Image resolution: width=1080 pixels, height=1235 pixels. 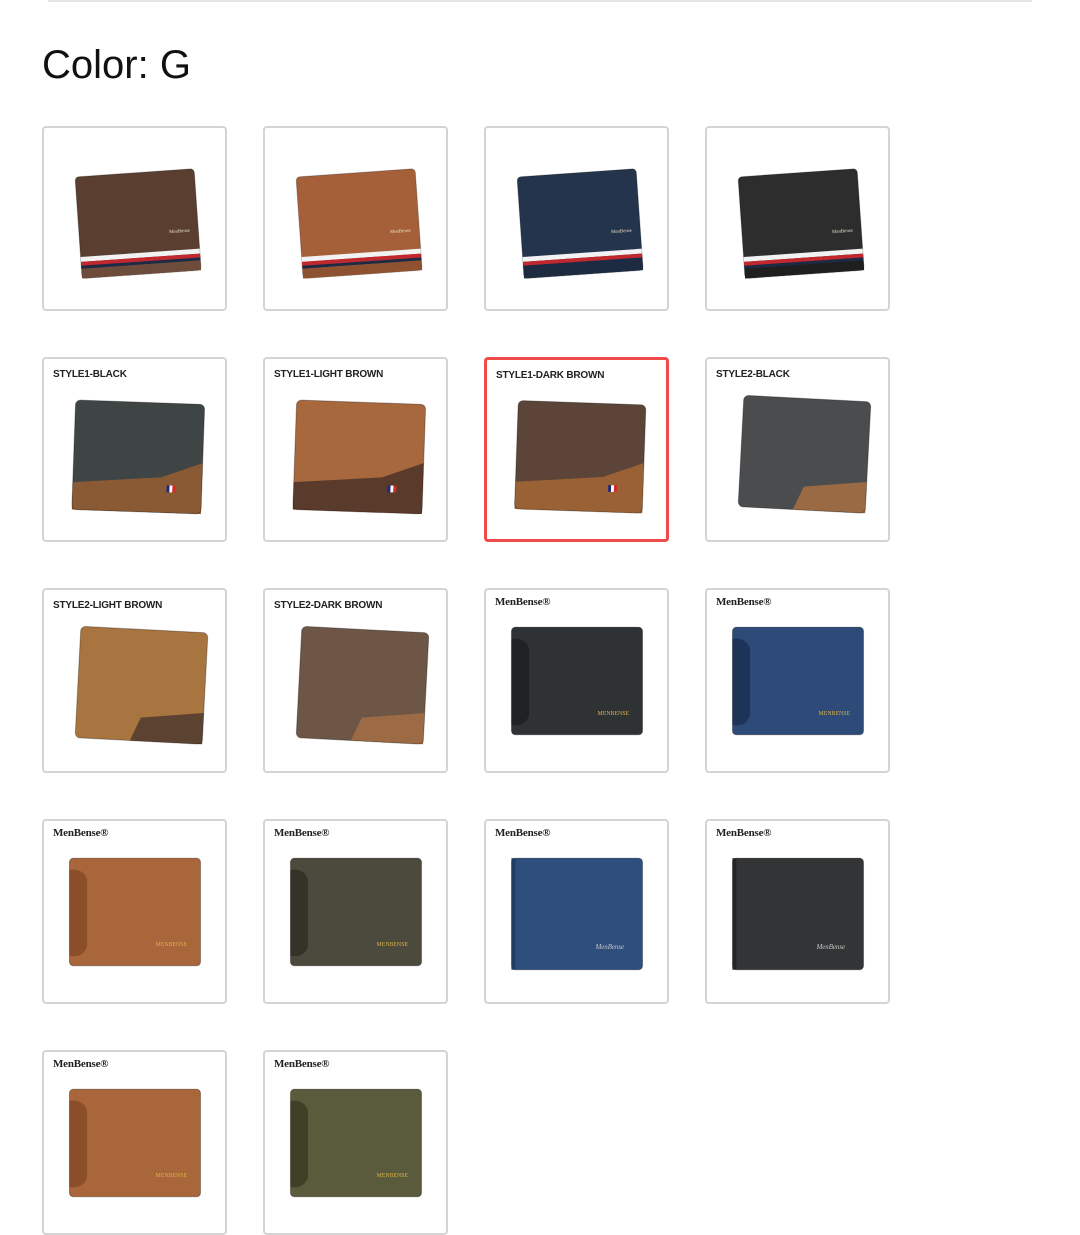 I want to click on swatch-label: STYLE1-LIGHT BROWN, so click(x=329, y=374).